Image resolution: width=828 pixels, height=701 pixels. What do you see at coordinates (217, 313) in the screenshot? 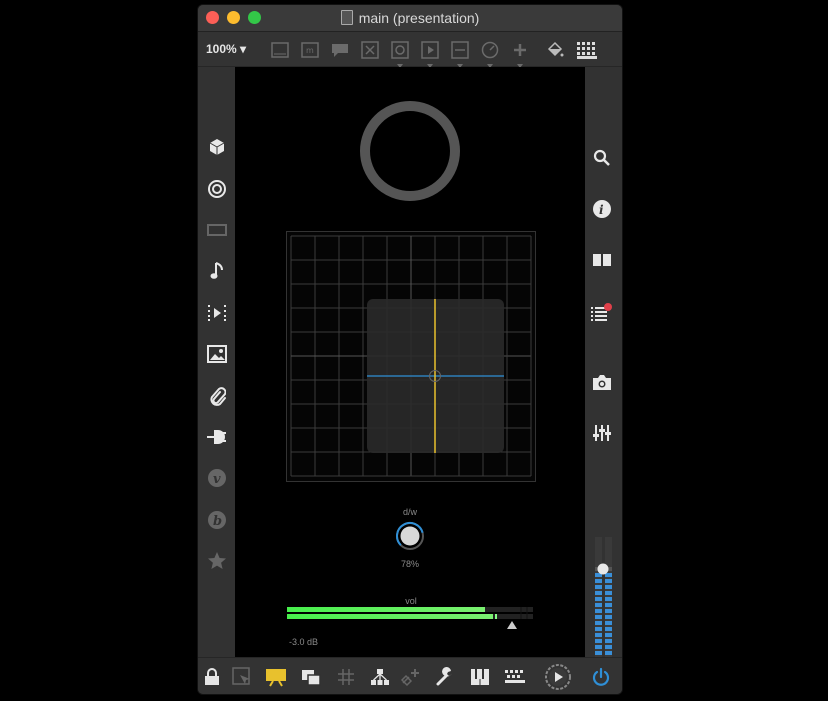
I see `play-frames-icon` at bounding box center [217, 313].